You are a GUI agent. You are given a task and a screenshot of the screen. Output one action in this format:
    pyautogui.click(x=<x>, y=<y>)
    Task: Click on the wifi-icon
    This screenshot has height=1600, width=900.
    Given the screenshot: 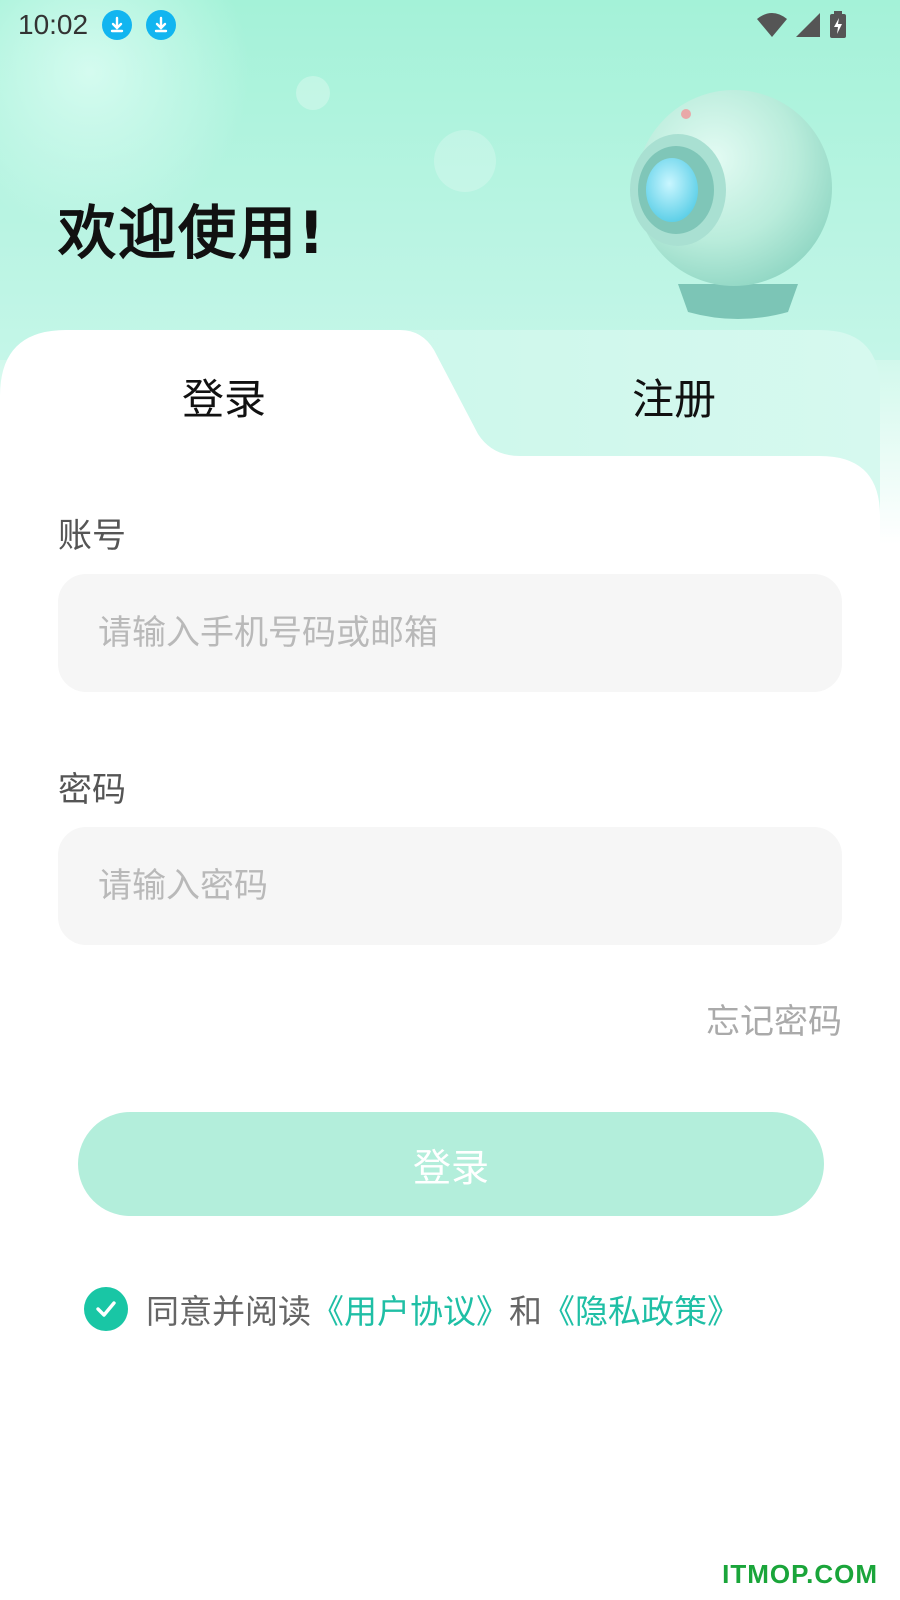 What is the action you would take?
    pyautogui.click(x=772, y=25)
    